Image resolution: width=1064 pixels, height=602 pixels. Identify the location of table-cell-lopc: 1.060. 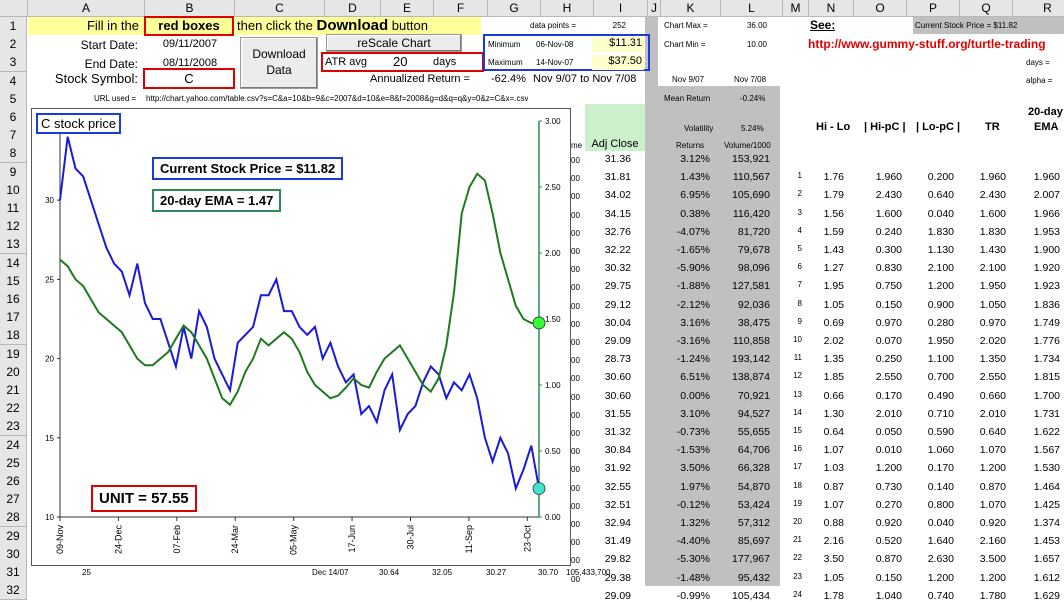
(932, 450).